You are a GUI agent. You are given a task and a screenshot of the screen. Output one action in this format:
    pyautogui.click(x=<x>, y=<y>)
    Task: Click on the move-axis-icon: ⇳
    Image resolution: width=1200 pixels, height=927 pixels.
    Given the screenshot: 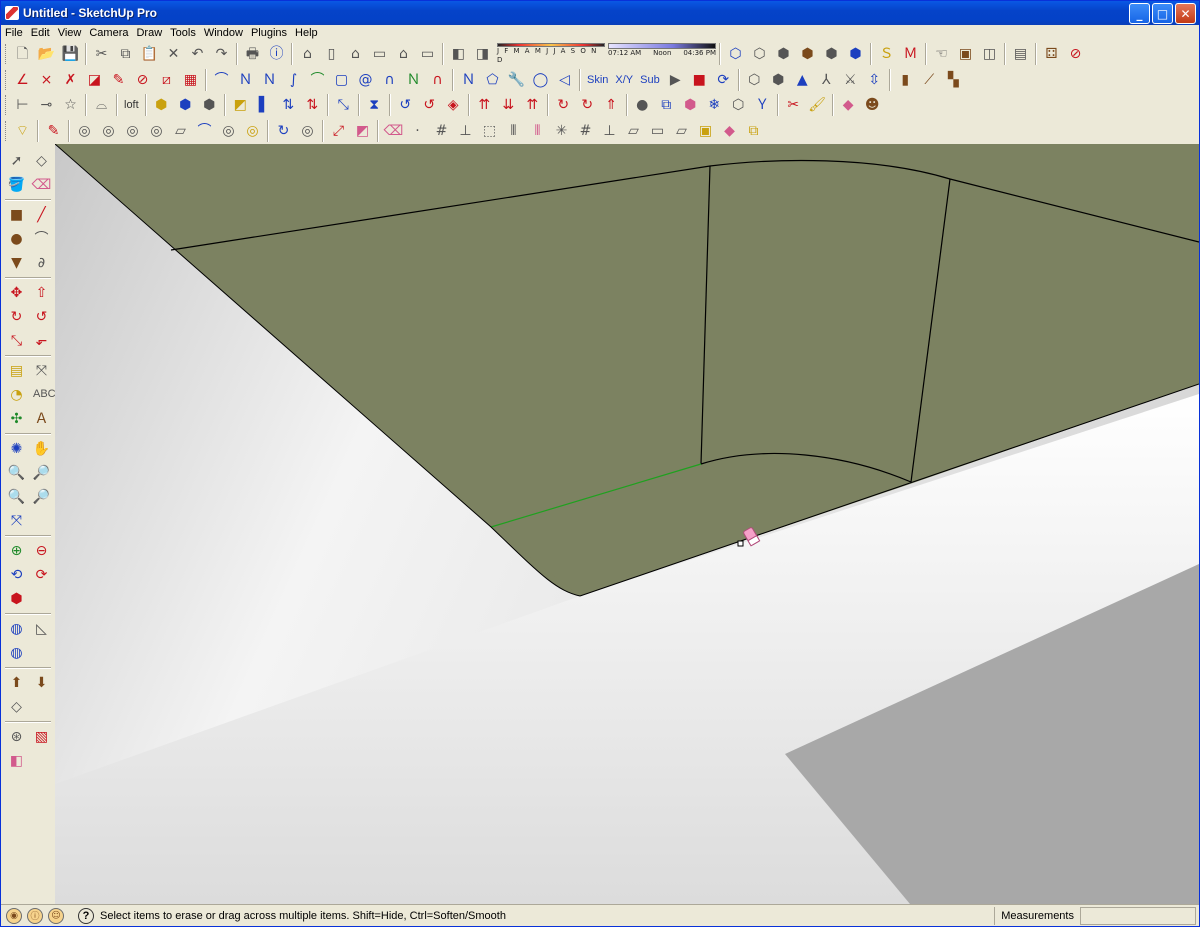 What is the action you would take?
    pyautogui.click(x=874, y=80)
    